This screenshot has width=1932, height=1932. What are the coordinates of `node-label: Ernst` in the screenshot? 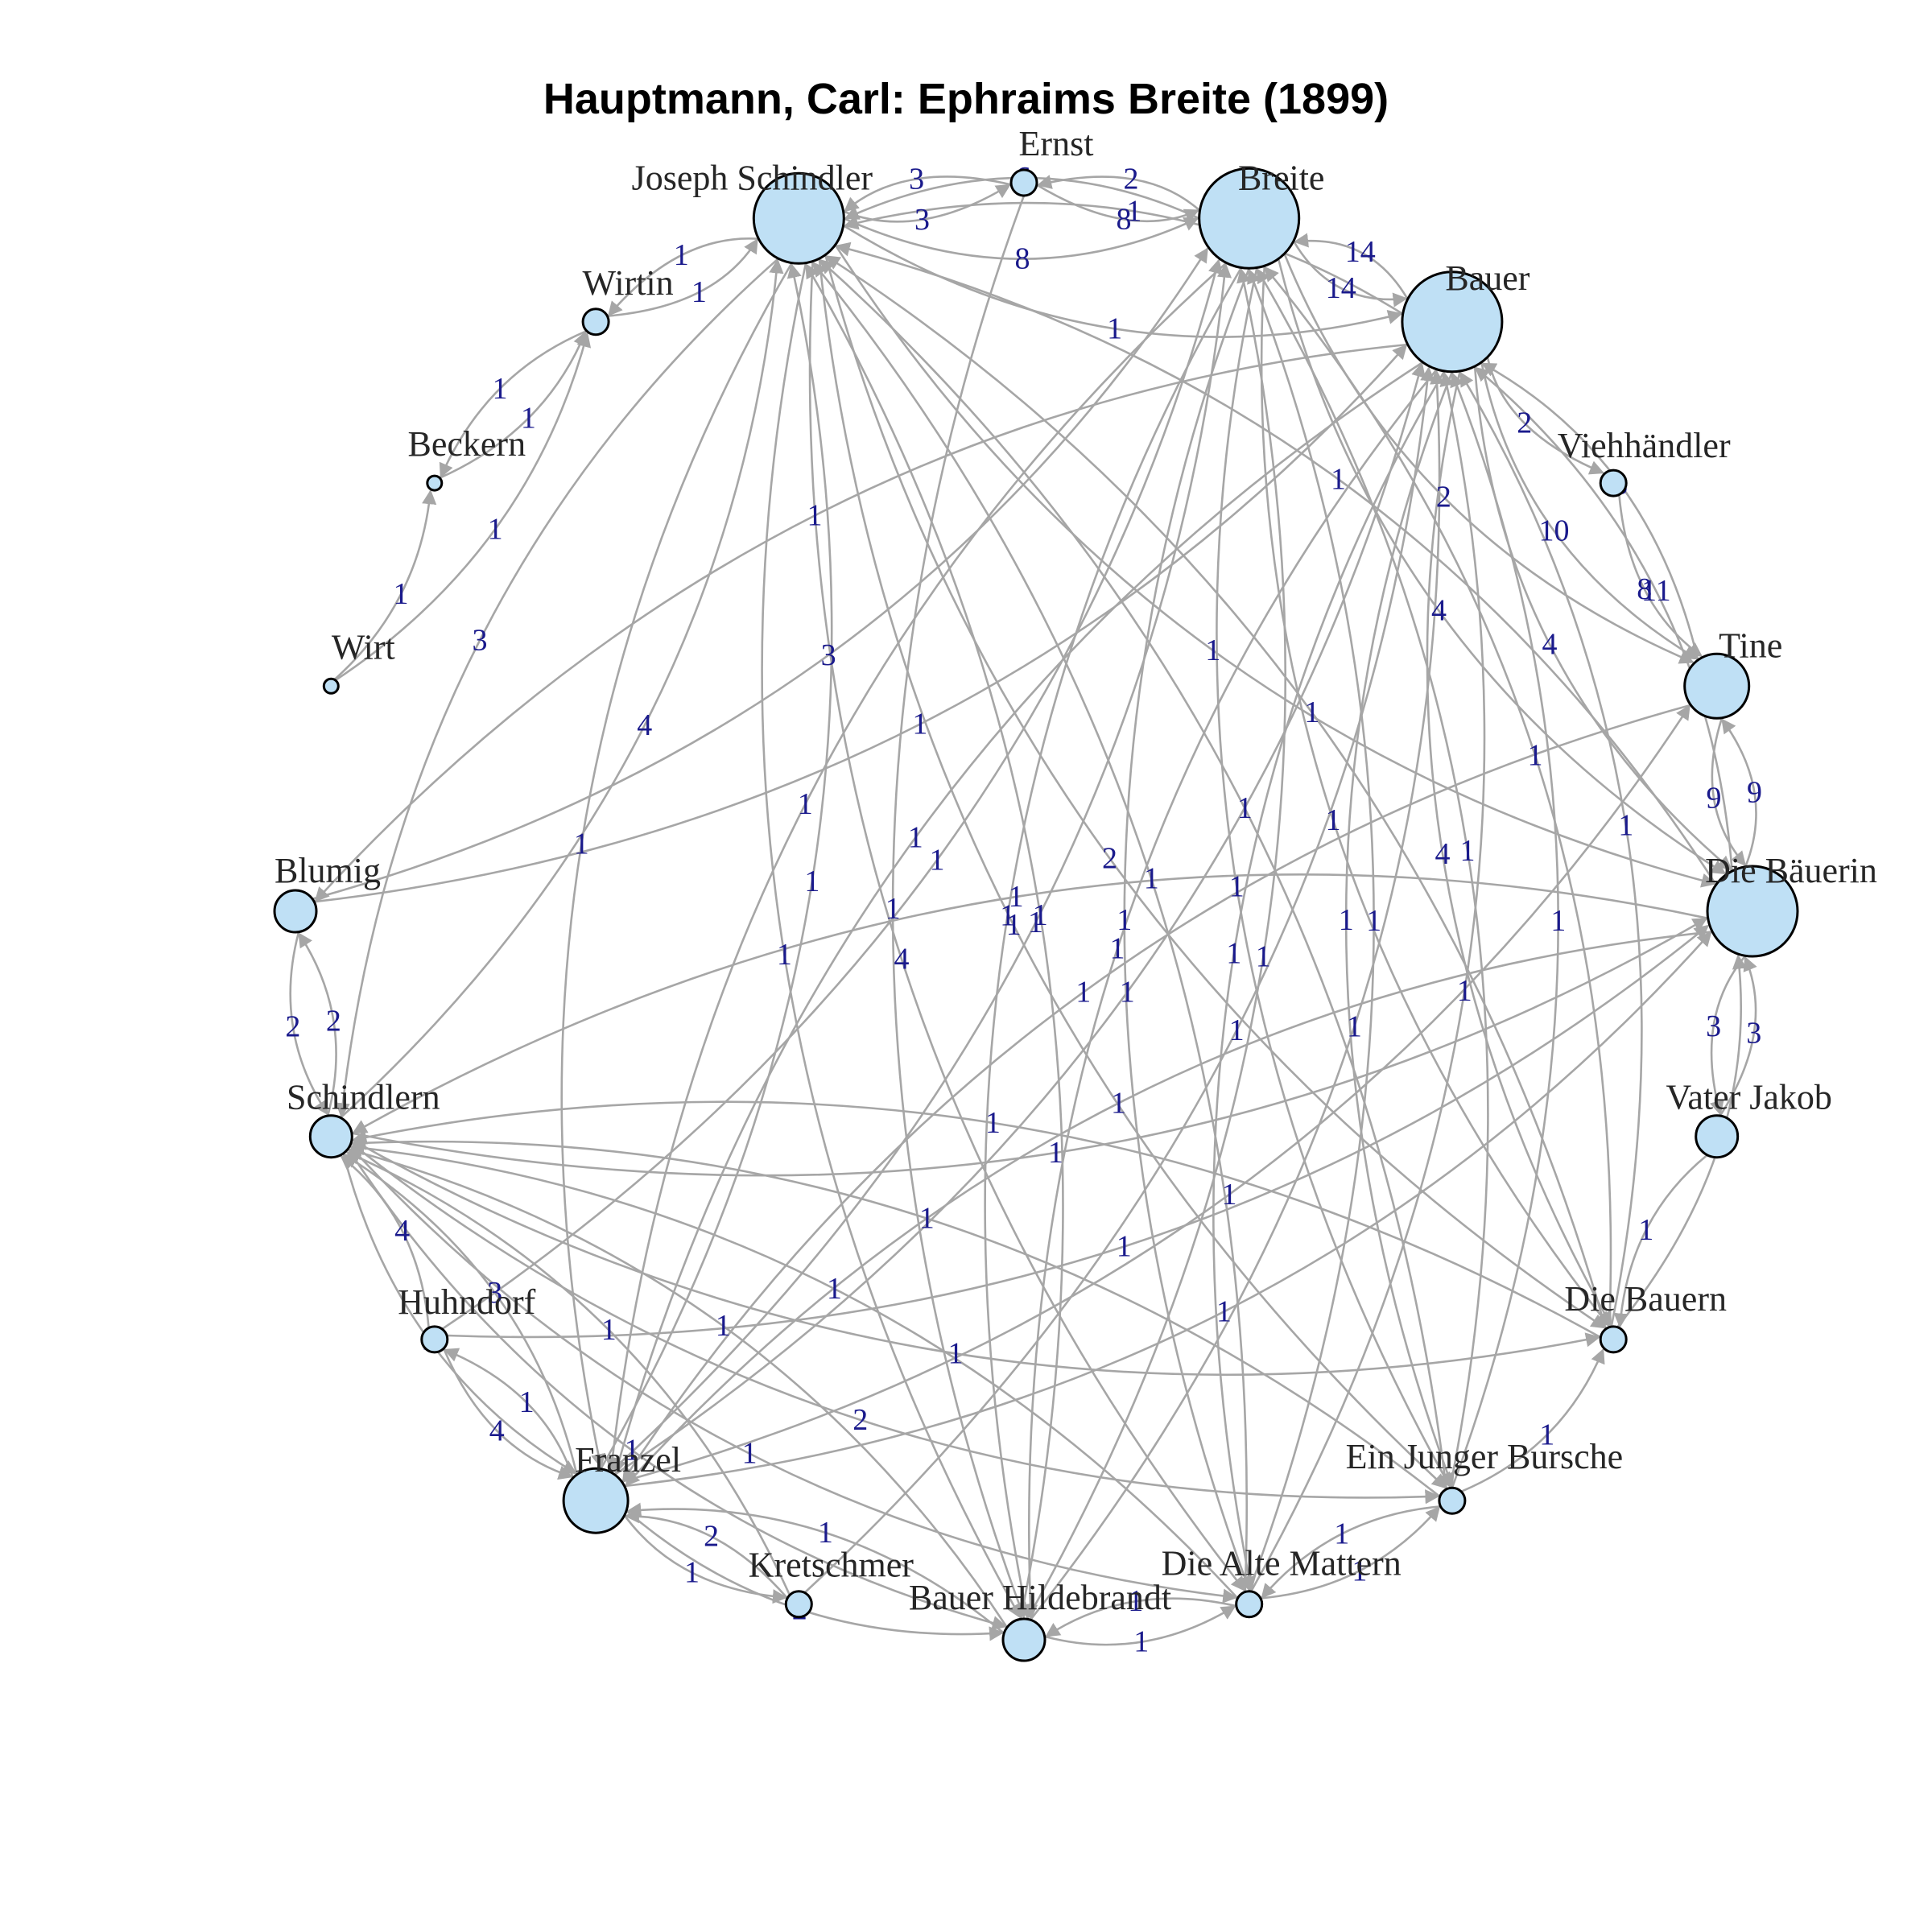 It's located at (1056, 143).